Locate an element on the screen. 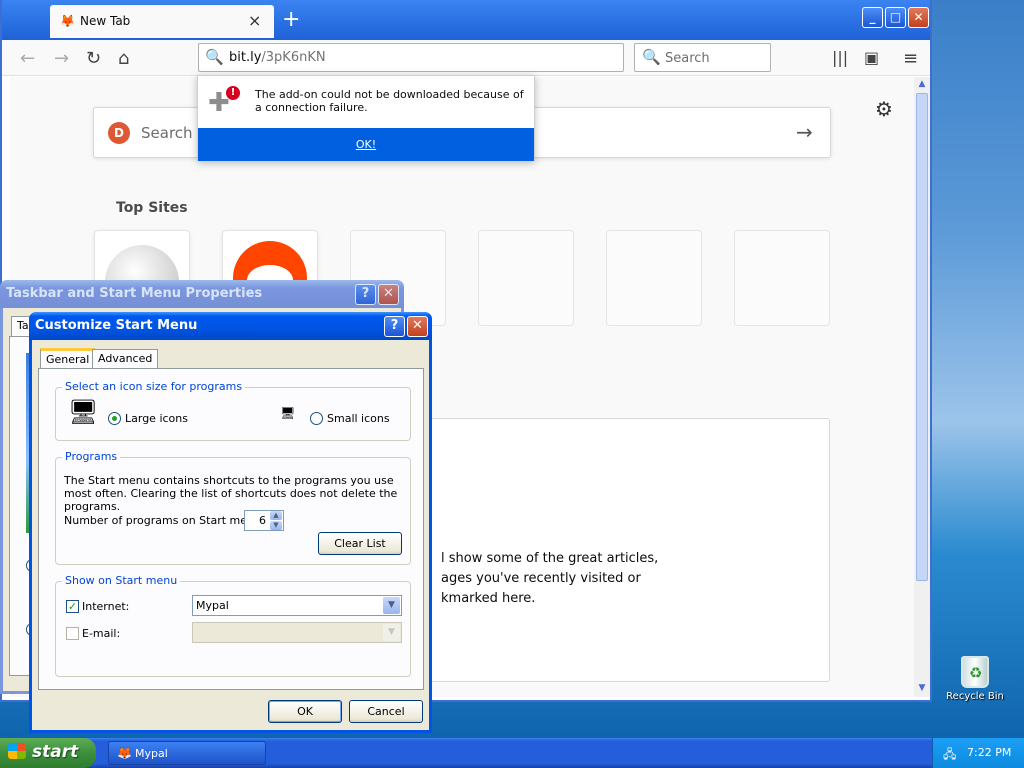 The image size is (1024, 768). start-button: start is located at coordinates (48, 753).